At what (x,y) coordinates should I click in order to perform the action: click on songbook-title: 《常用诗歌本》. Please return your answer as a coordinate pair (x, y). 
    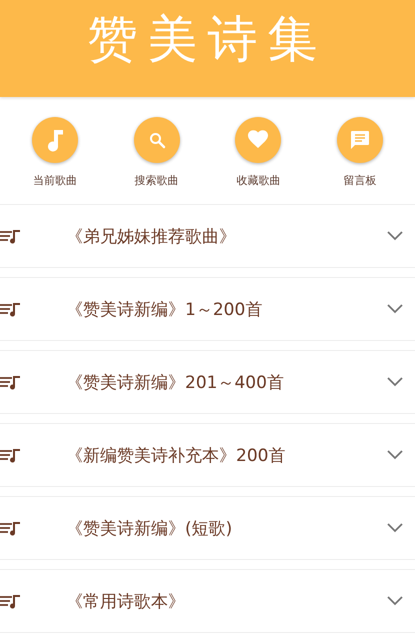
    Looking at the image, I should click on (126, 601).